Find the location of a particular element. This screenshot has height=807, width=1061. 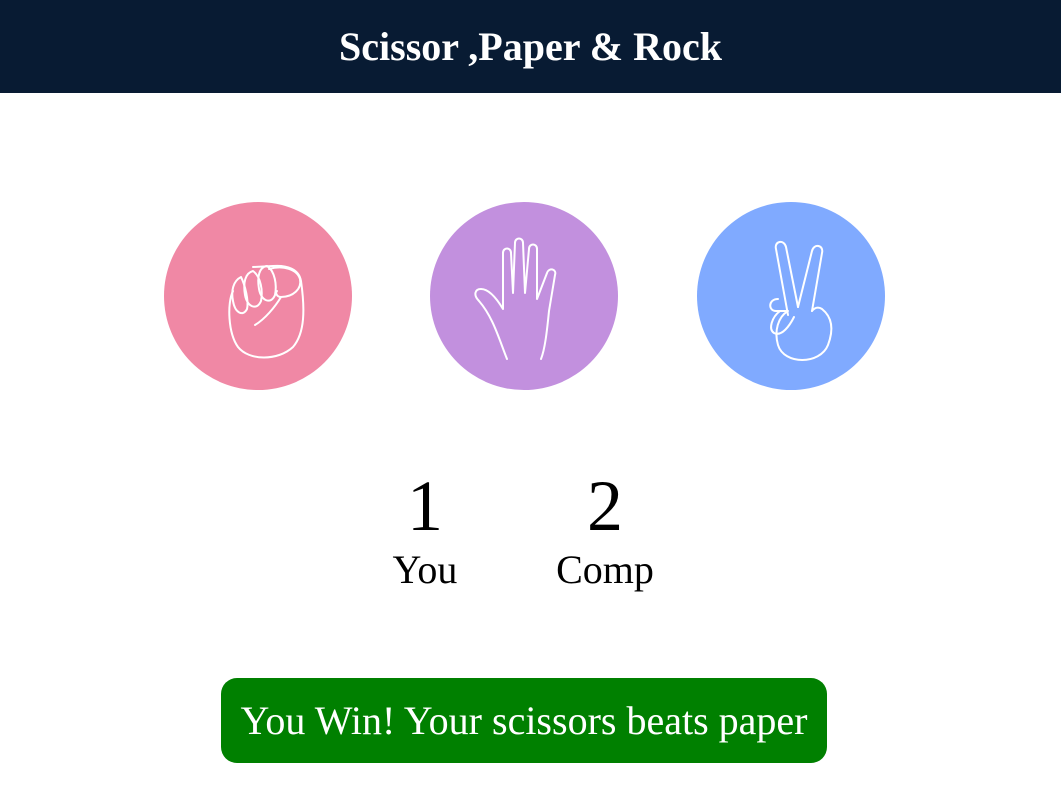

user-score-value: 1 is located at coordinates (425, 506).